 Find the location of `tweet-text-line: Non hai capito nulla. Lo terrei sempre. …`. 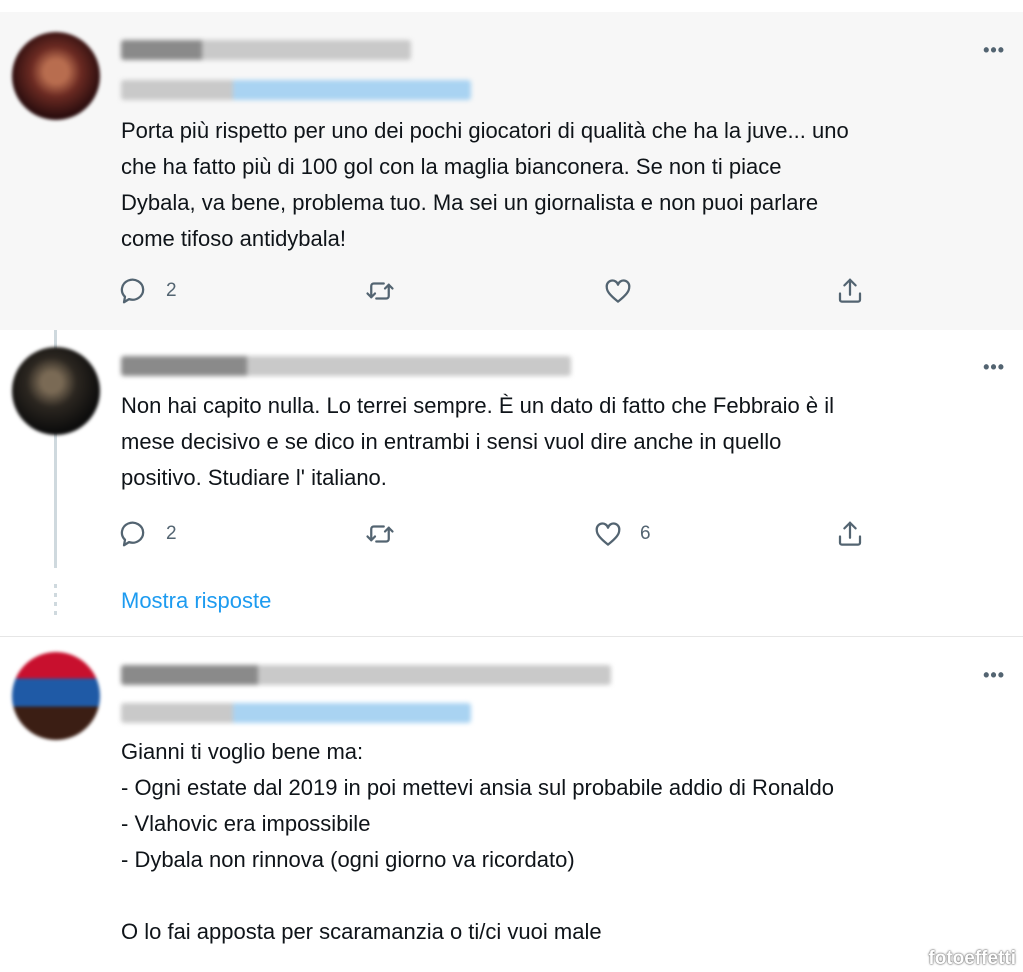

tweet-text-line: Non hai capito nulla. Lo terrei sempre. … is located at coordinates (477, 405).